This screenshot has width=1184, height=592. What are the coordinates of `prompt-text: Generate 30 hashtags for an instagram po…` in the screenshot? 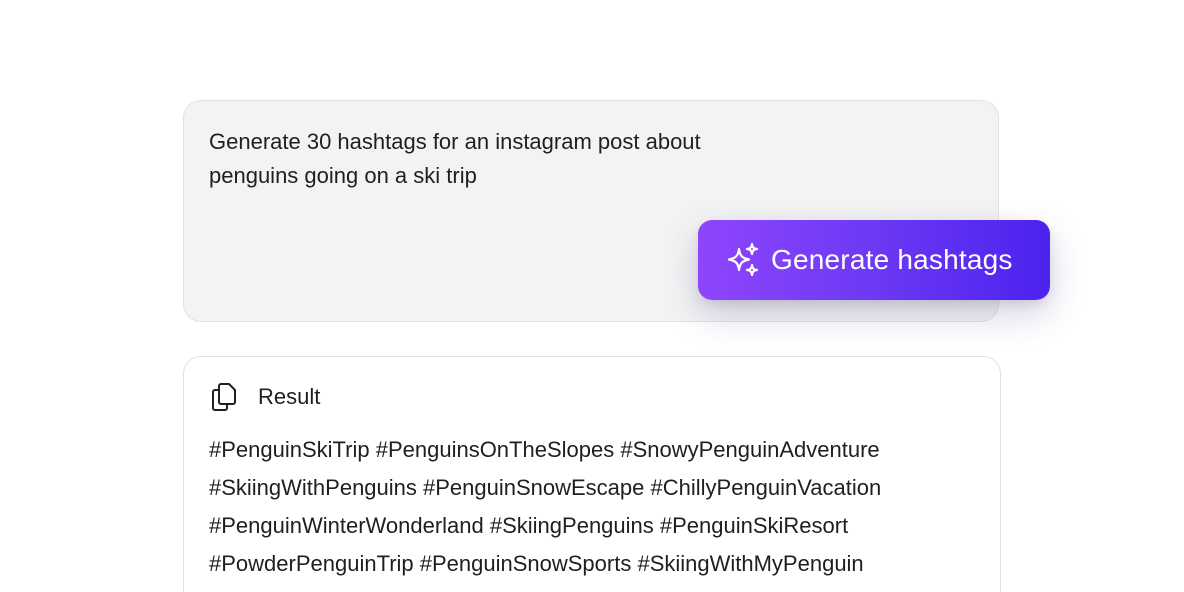 It's located at (509, 159).